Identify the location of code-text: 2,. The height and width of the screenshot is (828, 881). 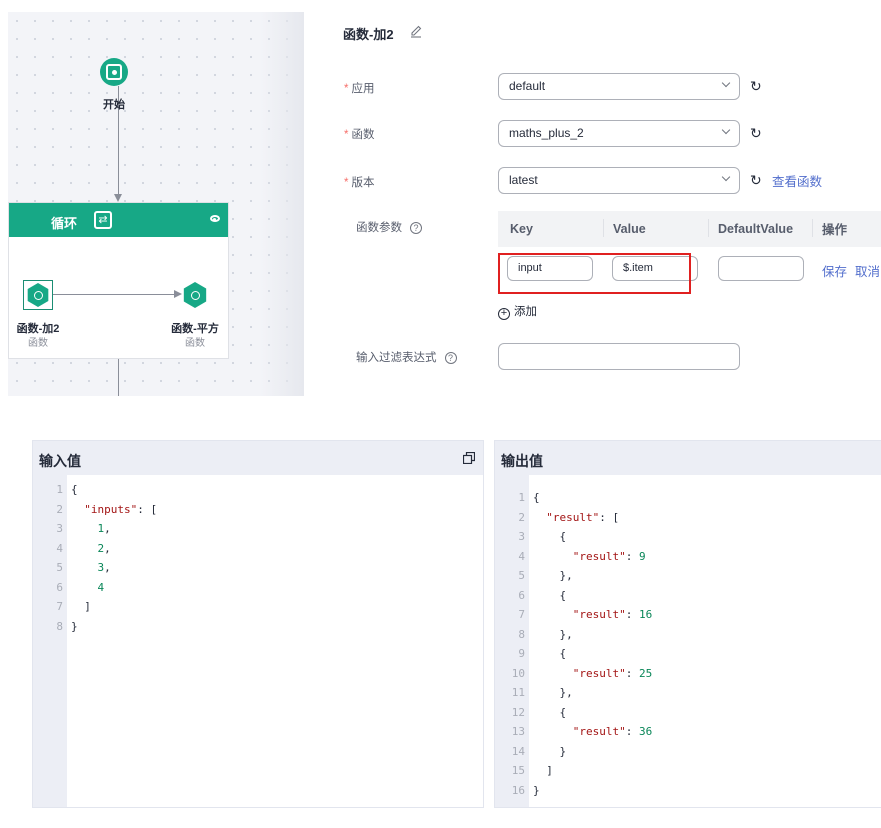
(104, 548).